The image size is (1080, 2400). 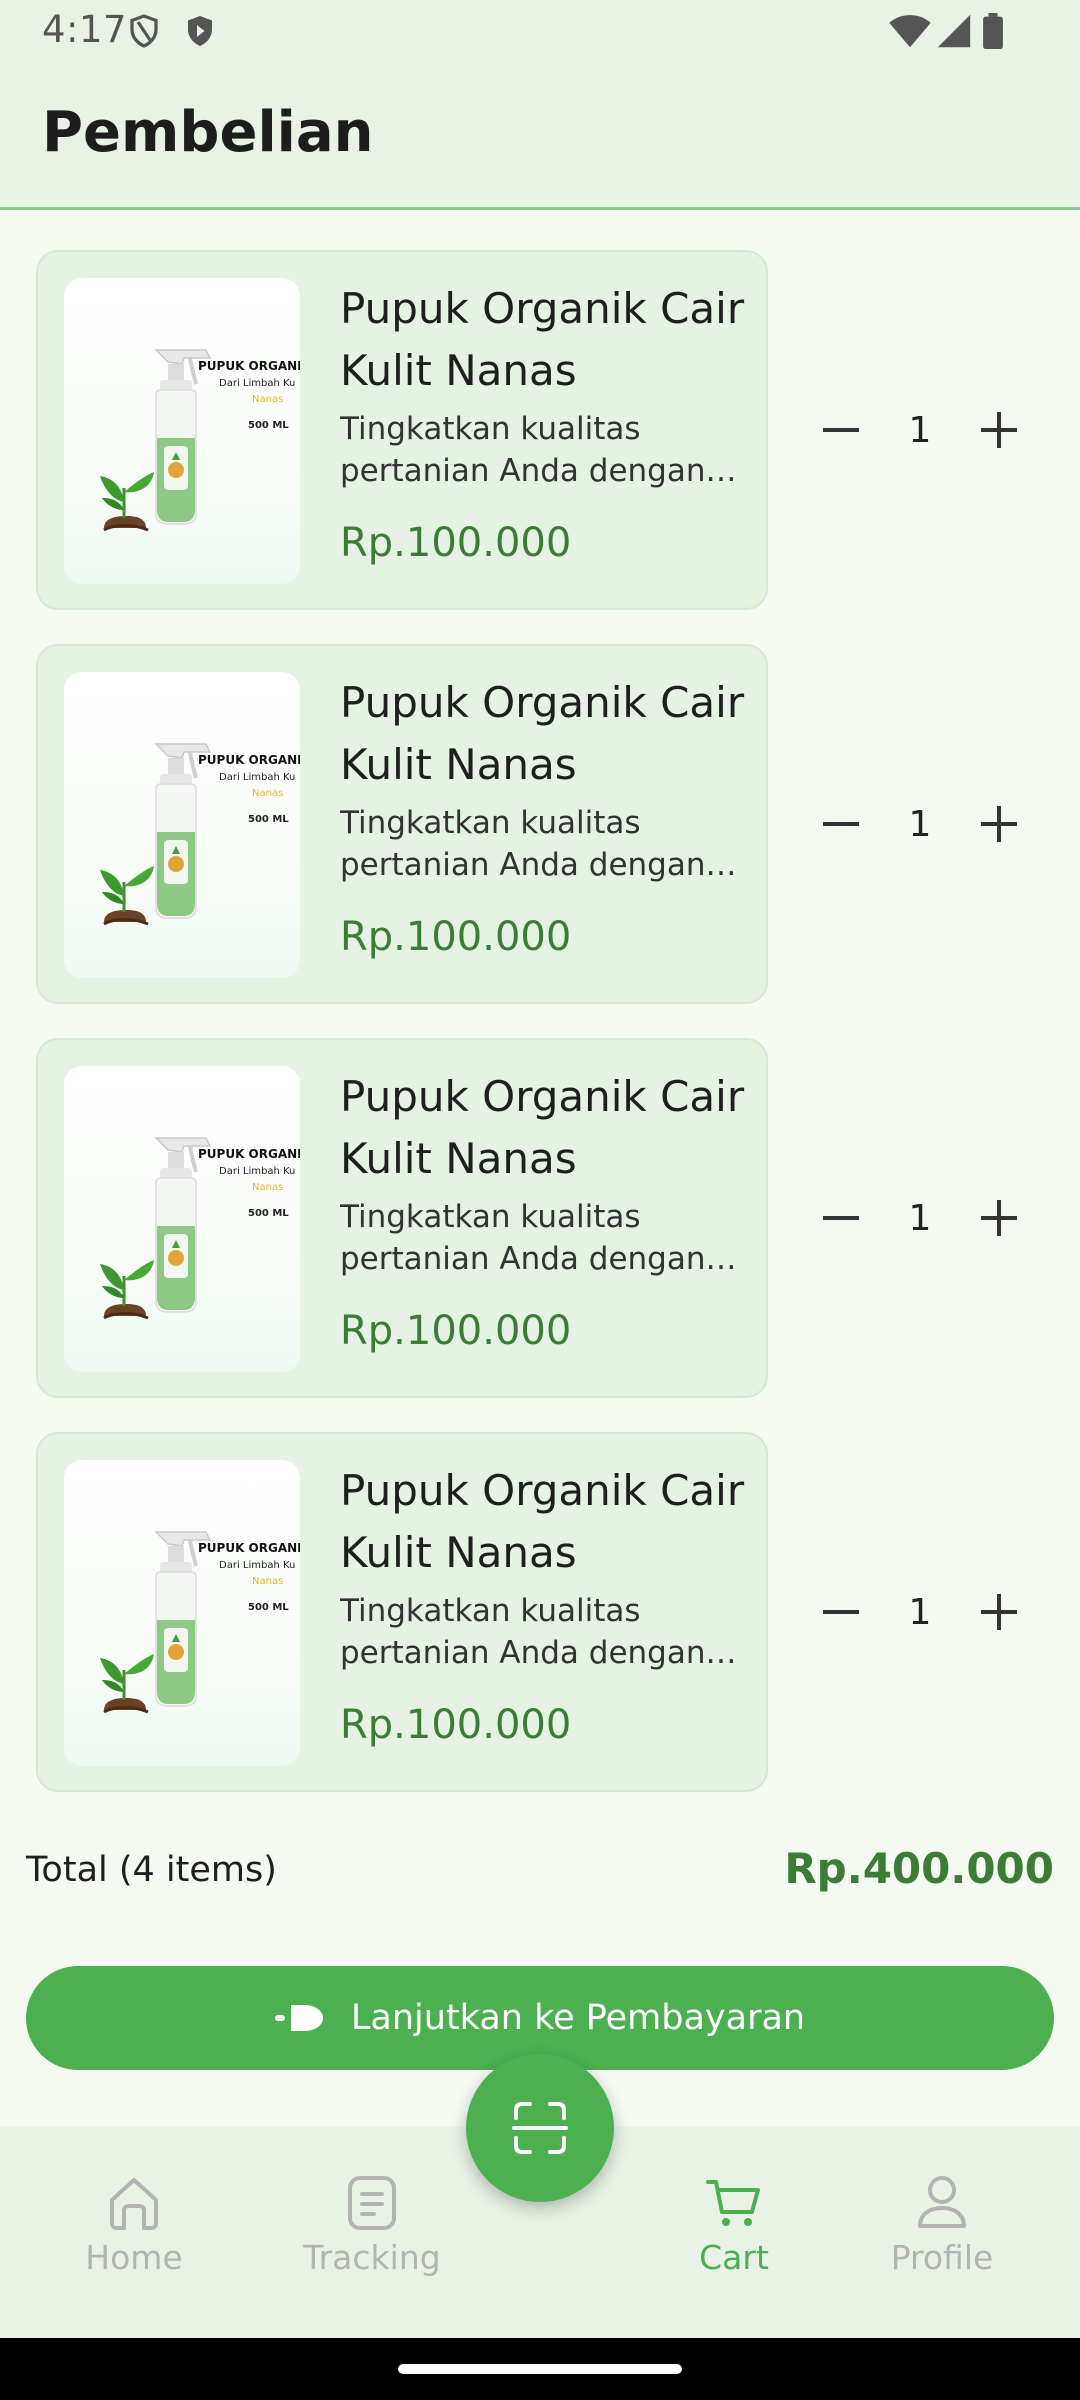 I want to click on app-header: 4:17 Pembelian, so click(x=540, y=105).